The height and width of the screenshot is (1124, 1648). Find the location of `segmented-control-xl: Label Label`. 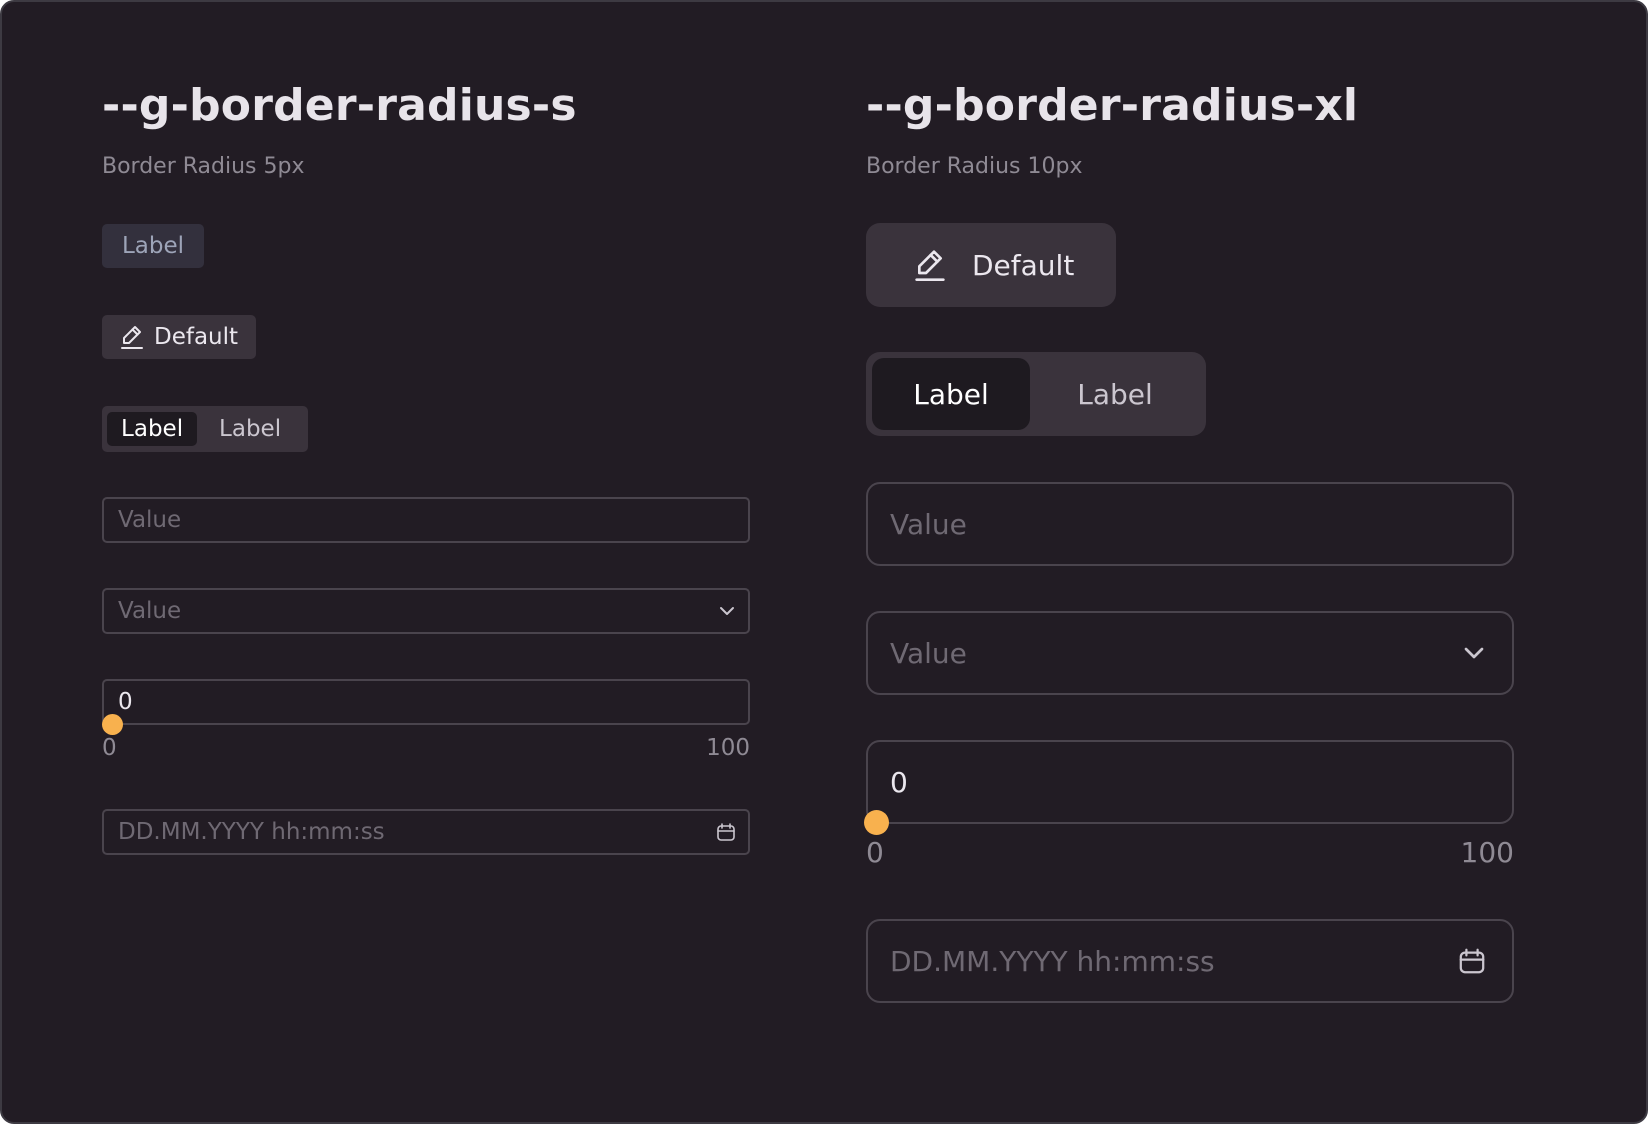

segmented-control-xl: Label Label is located at coordinates (1036, 394).